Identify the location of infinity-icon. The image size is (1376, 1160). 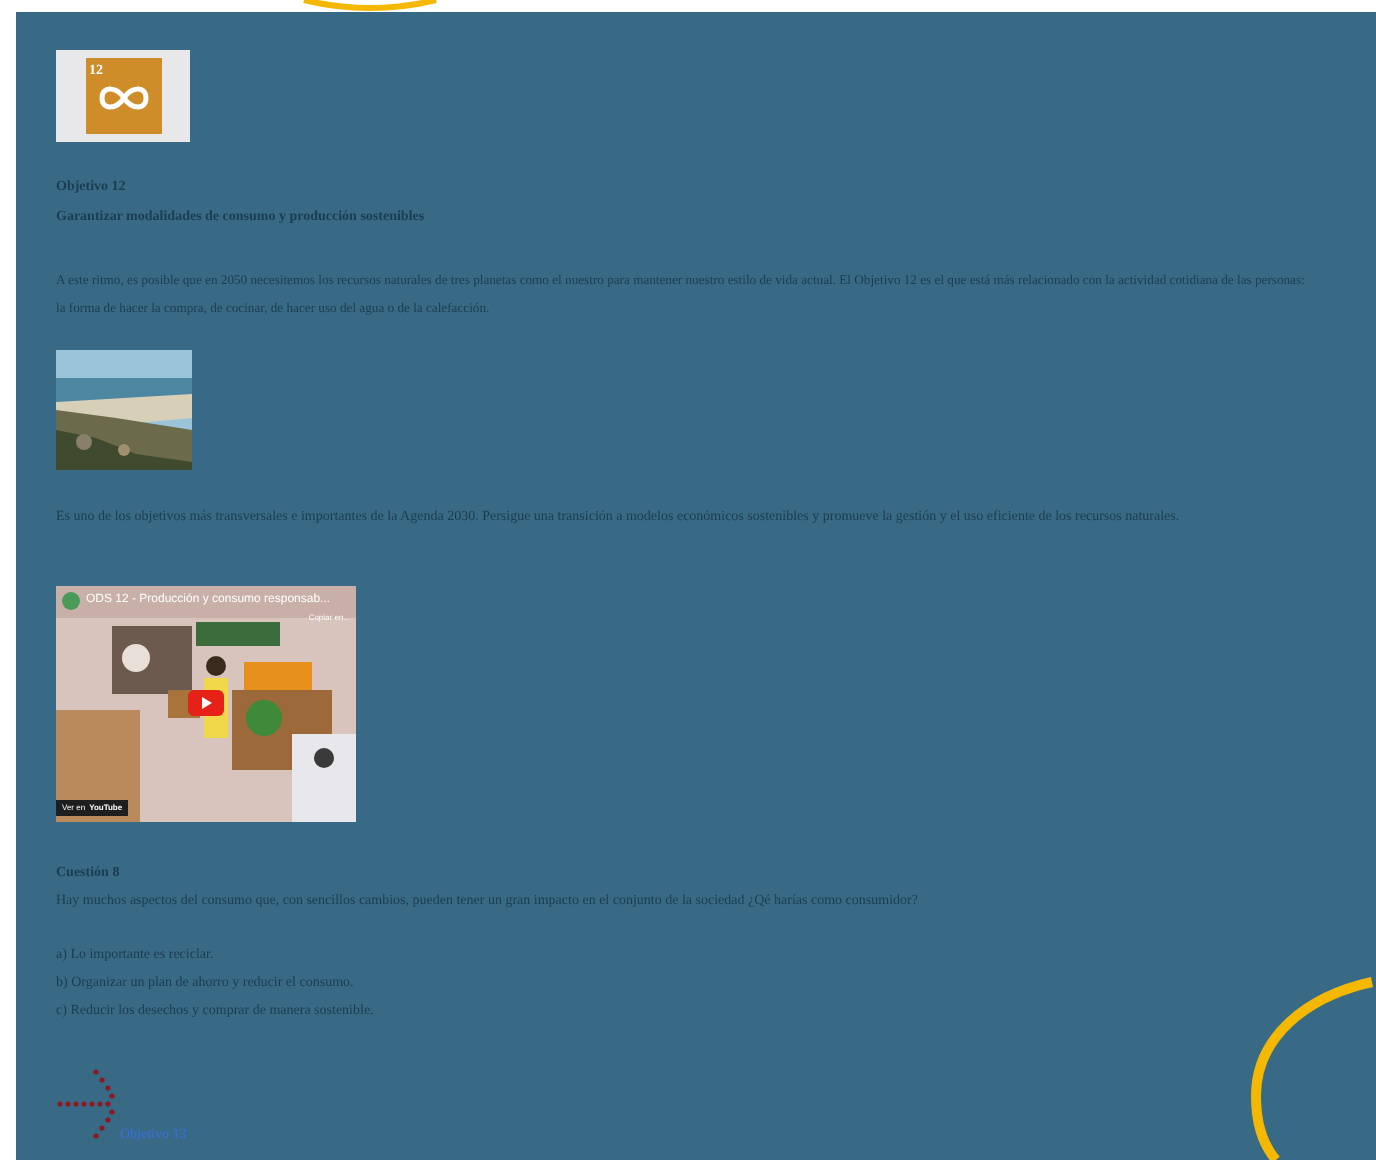
(123, 98).